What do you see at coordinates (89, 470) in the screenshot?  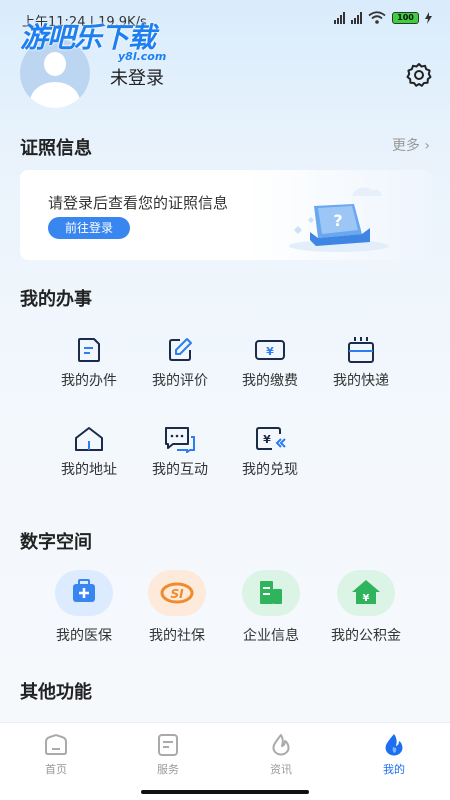 I see `my-address-label: 我的地址` at bounding box center [89, 470].